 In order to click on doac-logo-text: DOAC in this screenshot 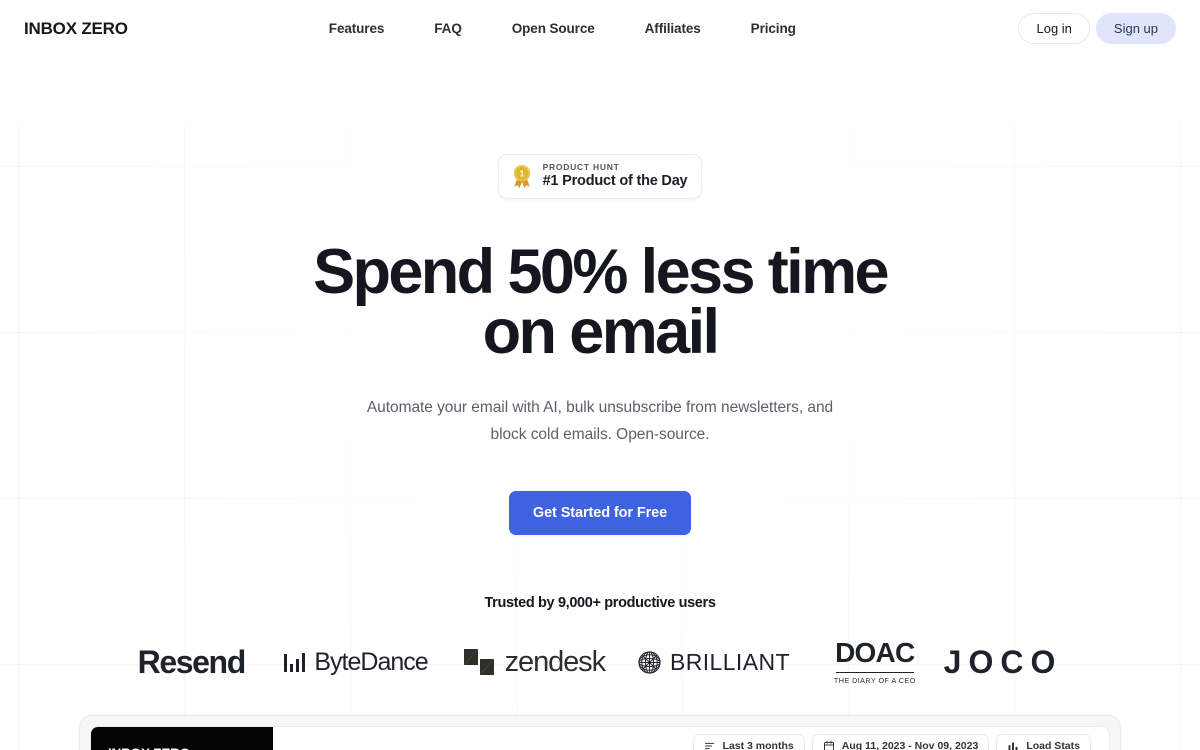, I will do `click(875, 653)`.